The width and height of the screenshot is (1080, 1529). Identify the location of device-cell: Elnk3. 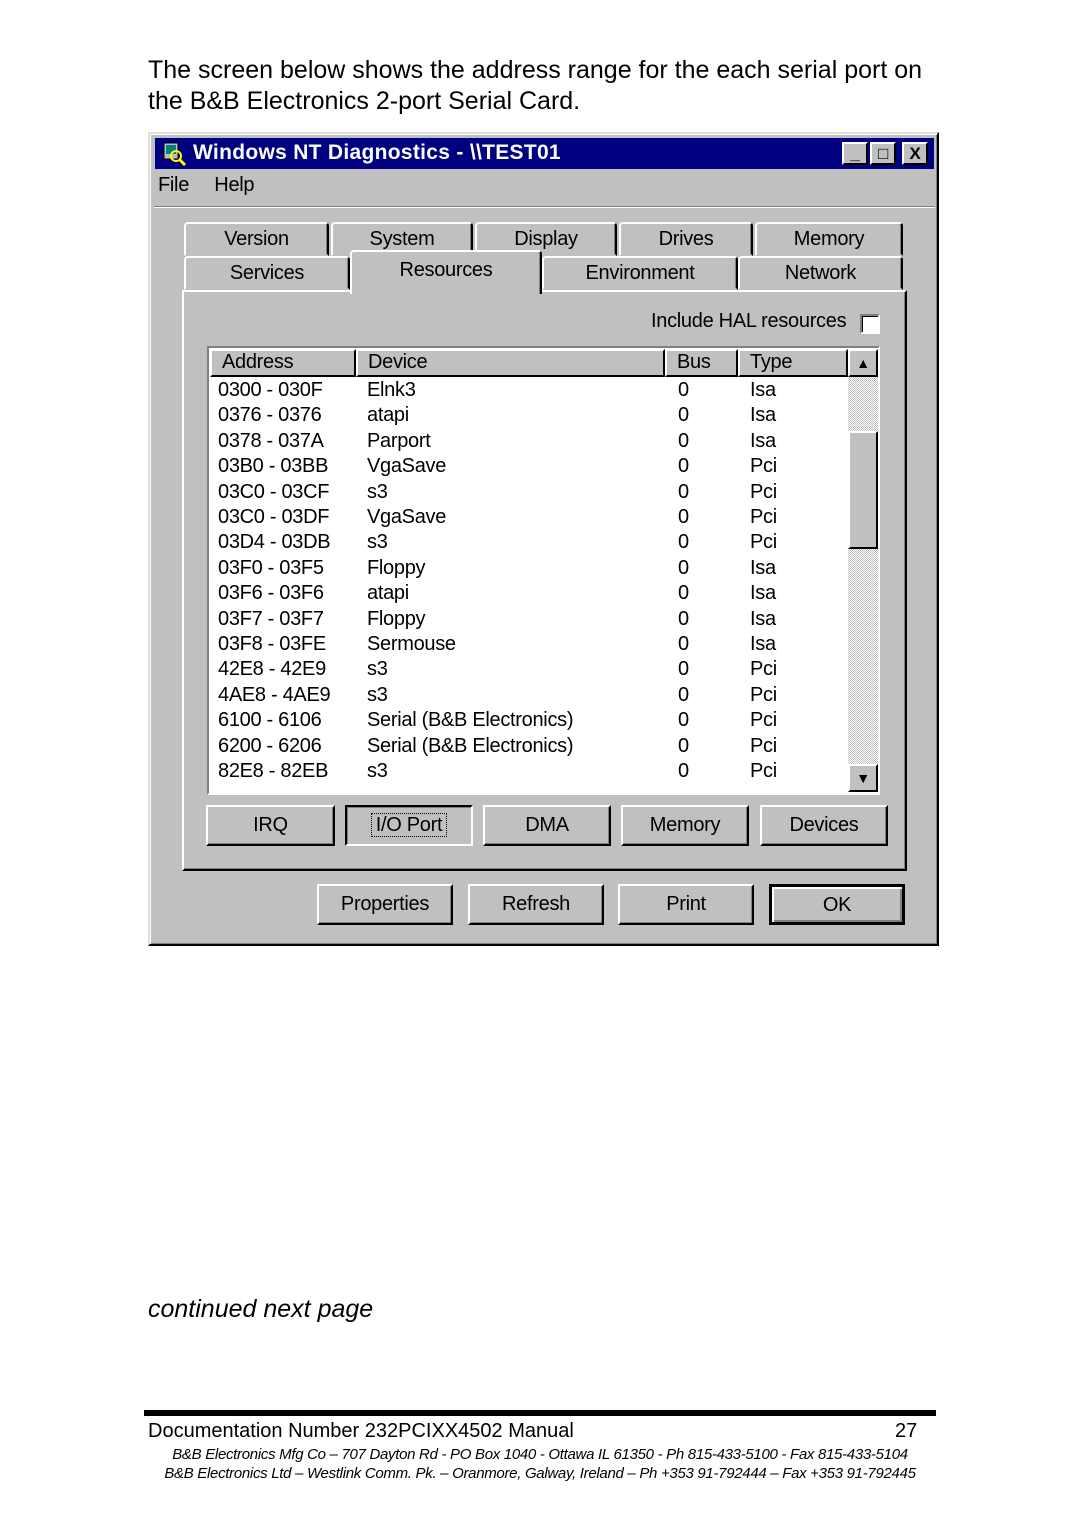
(391, 390).